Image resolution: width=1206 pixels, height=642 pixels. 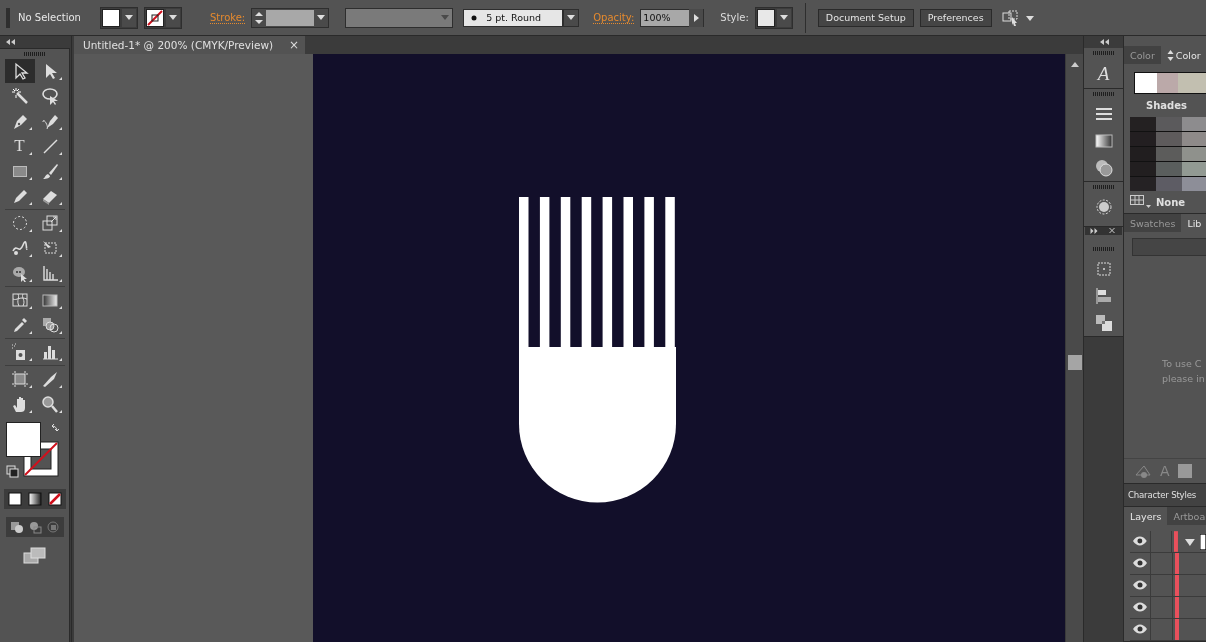 What do you see at coordinates (49, 379) in the screenshot?
I see `knife-icon` at bounding box center [49, 379].